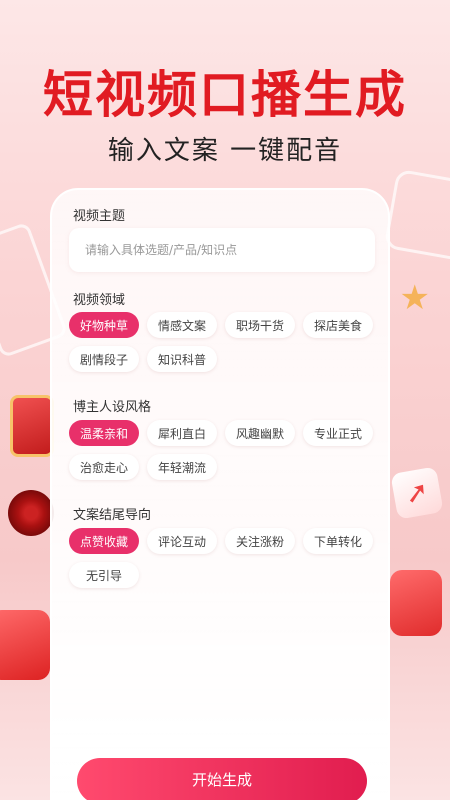 This screenshot has height=800, width=450. I want to click on domain-options-row-1: 好物种草 情感文案 职场干货 探店美食, so click(221, 325).